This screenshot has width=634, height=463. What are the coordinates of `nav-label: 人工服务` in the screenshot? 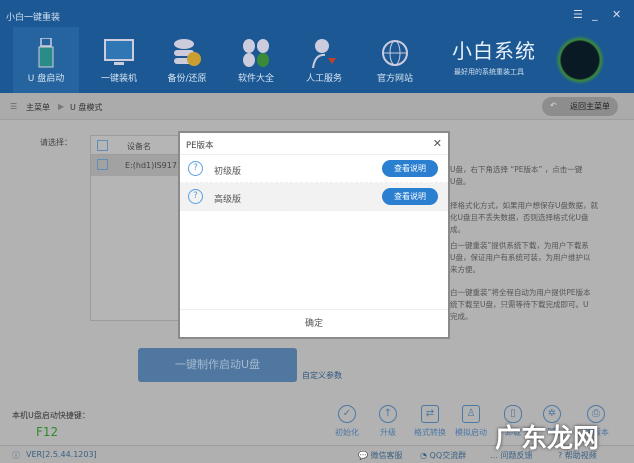 It's located at (323, 79).